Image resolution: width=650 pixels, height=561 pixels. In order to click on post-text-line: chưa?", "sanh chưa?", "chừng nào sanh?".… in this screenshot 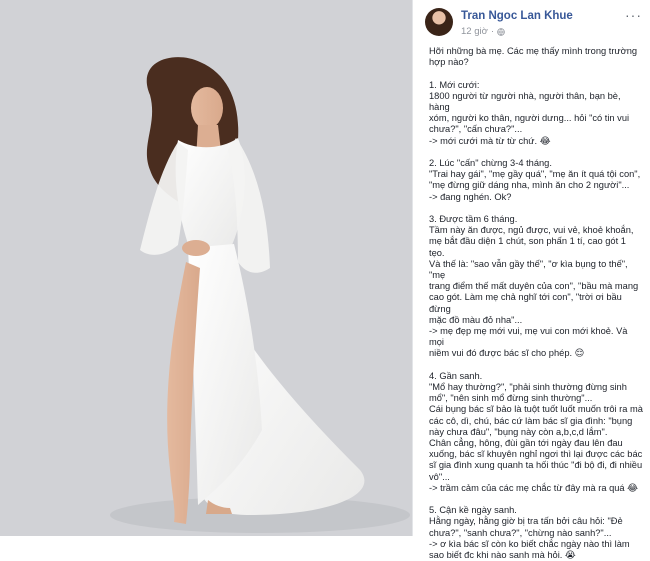, I will do `click(520, 532)`.